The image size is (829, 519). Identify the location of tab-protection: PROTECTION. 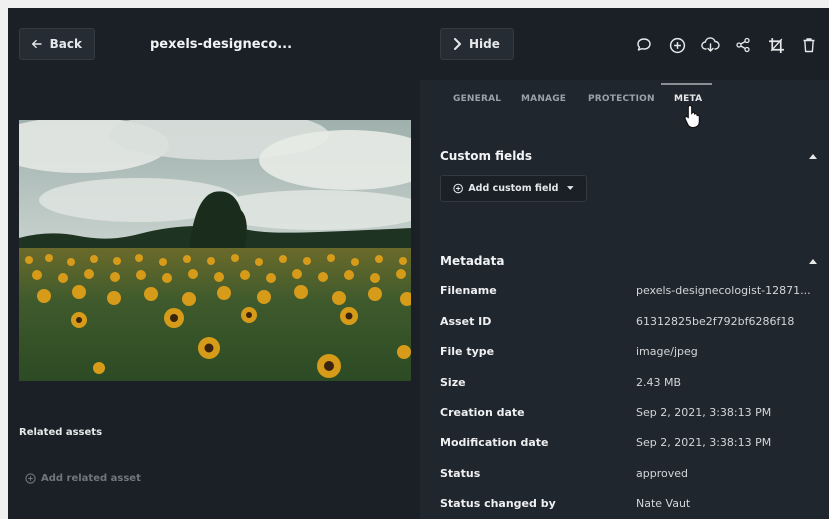
(621, 99).